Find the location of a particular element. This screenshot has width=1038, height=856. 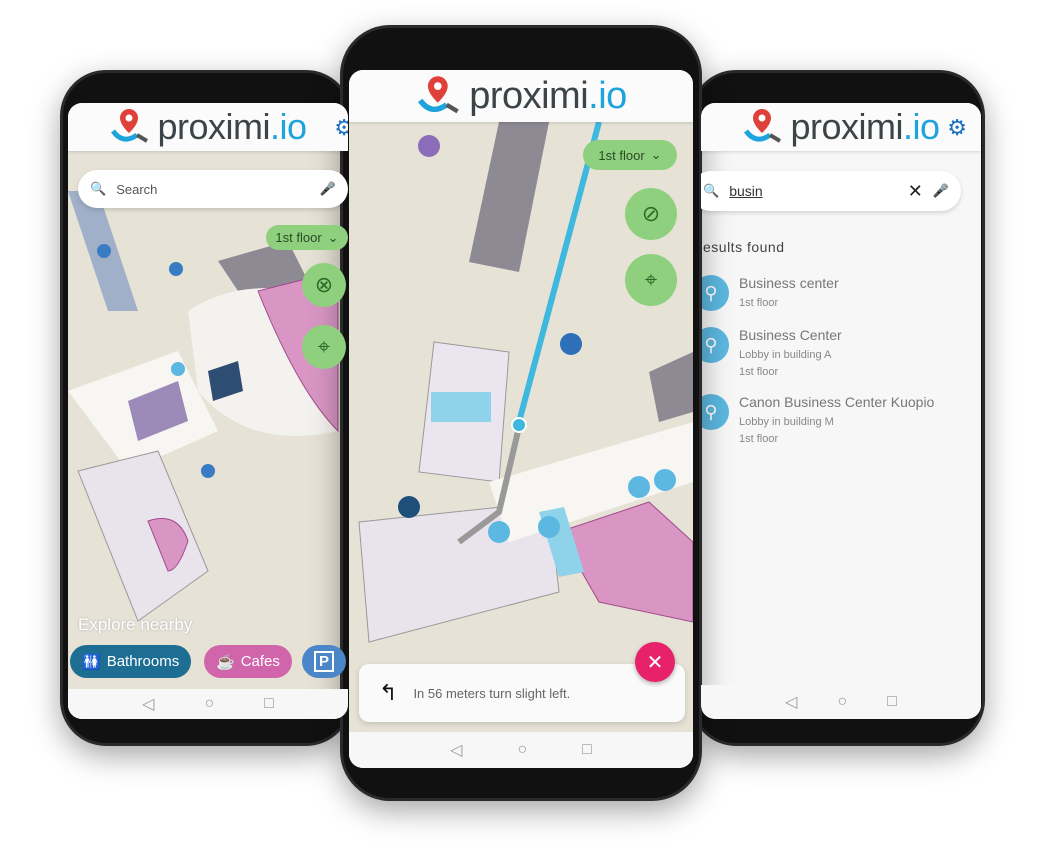

chip-bathrooms: 🚻 Bathrooms is located at coordinates (131, 661).